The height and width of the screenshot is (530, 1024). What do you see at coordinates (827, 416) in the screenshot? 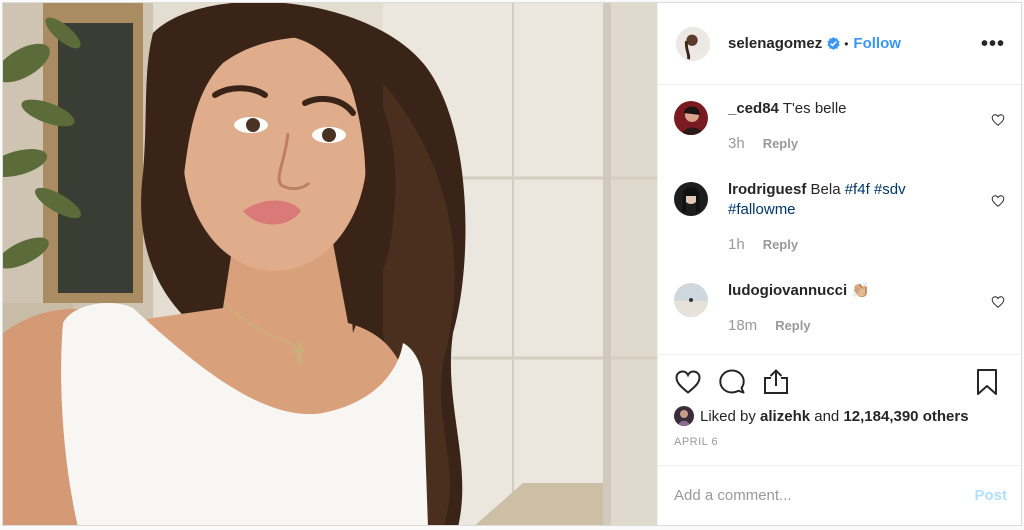
I see `likes-middle: and` at bounding box center [827, 416].